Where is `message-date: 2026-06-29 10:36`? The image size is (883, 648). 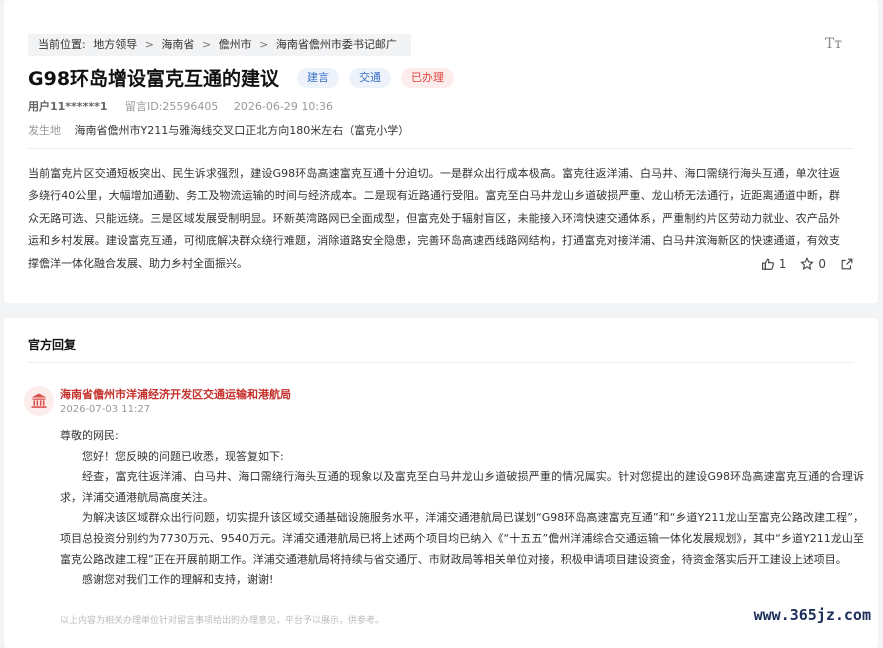
message-date: 2026-06-29 10:36 is located at coordinates (283, 106).